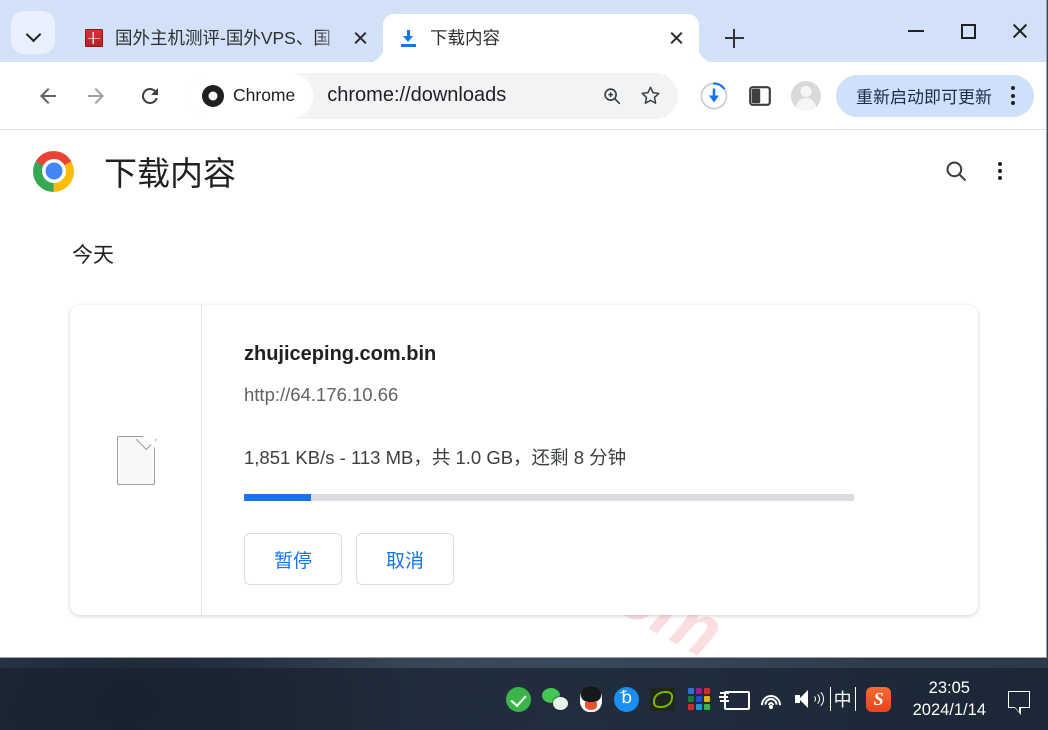 This screenshot has width=1048, height=730. What do you see at coordinates (807, 699) in the screenshot?
I see `volume-icon` at bounding box center [807, 699].